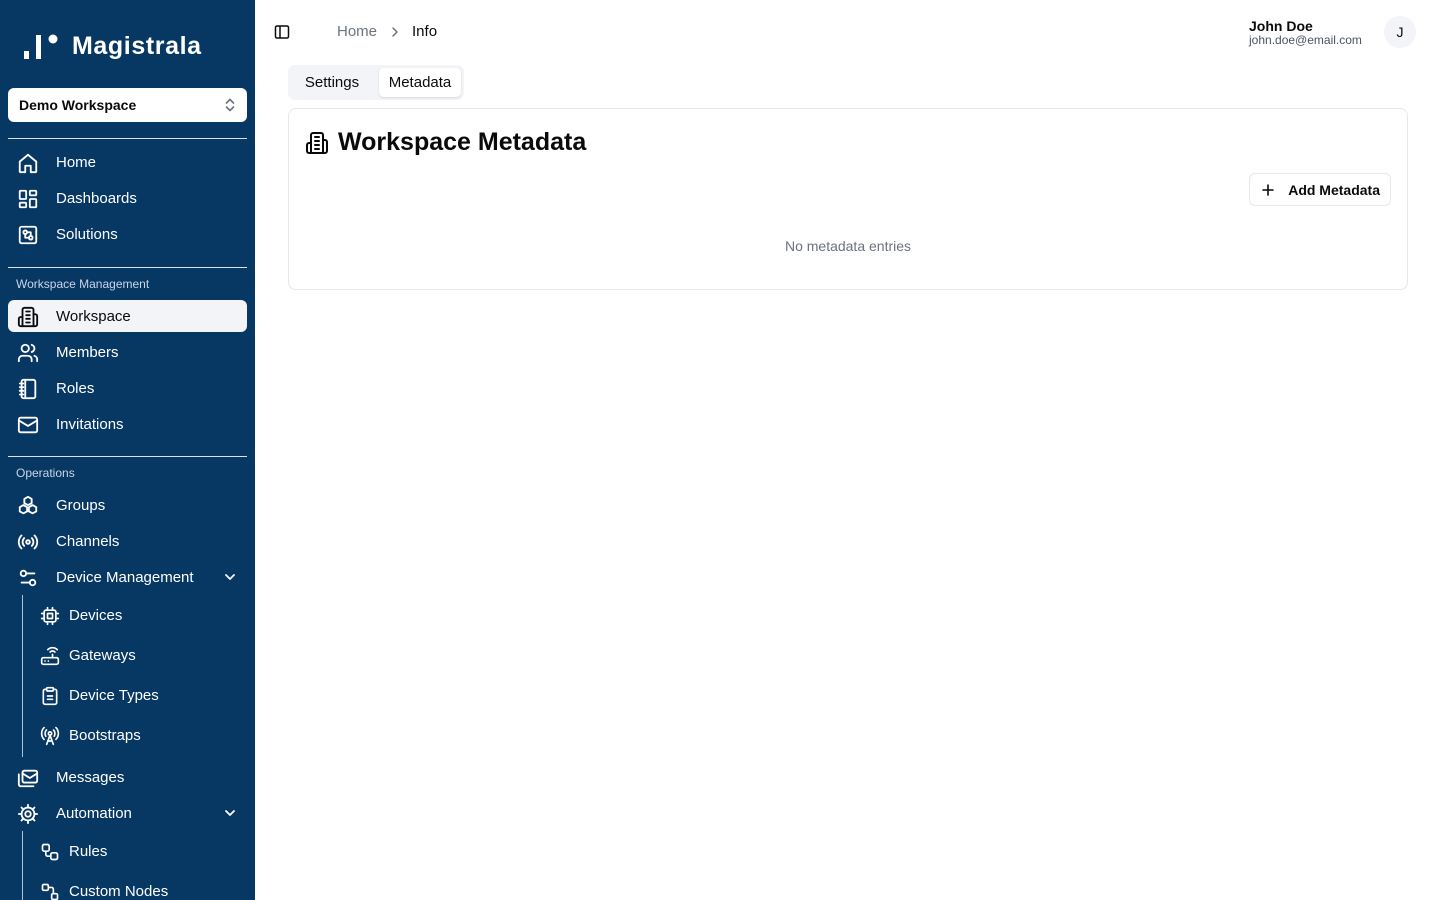  Describe the element at coordinates (127, 234) in the screenshot. I see `sidebar-item-solutions: Solutions` at that location.